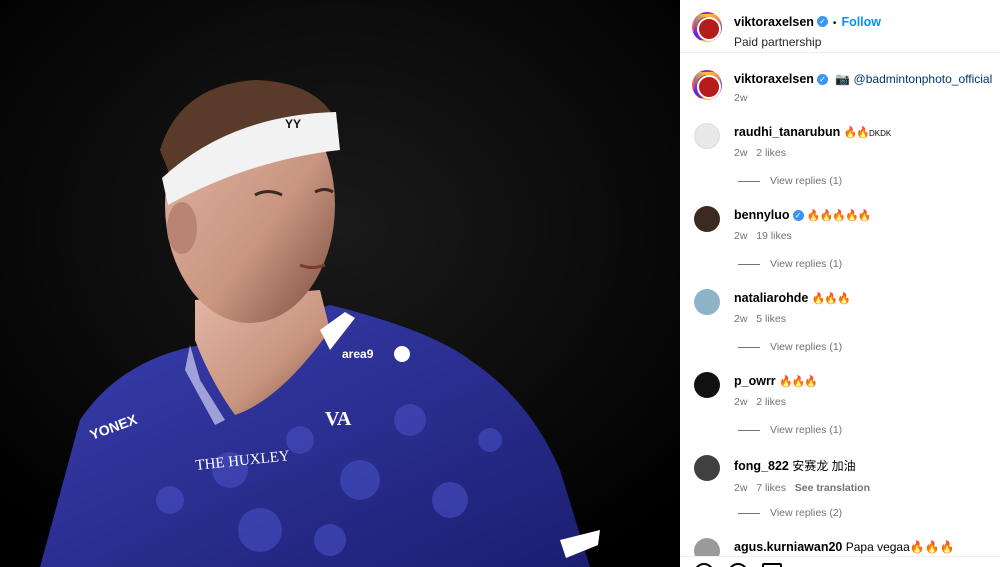 This screenshot has height=567, width=1000. I want to click on comment-likes: 5 likes, so click(771, 319).